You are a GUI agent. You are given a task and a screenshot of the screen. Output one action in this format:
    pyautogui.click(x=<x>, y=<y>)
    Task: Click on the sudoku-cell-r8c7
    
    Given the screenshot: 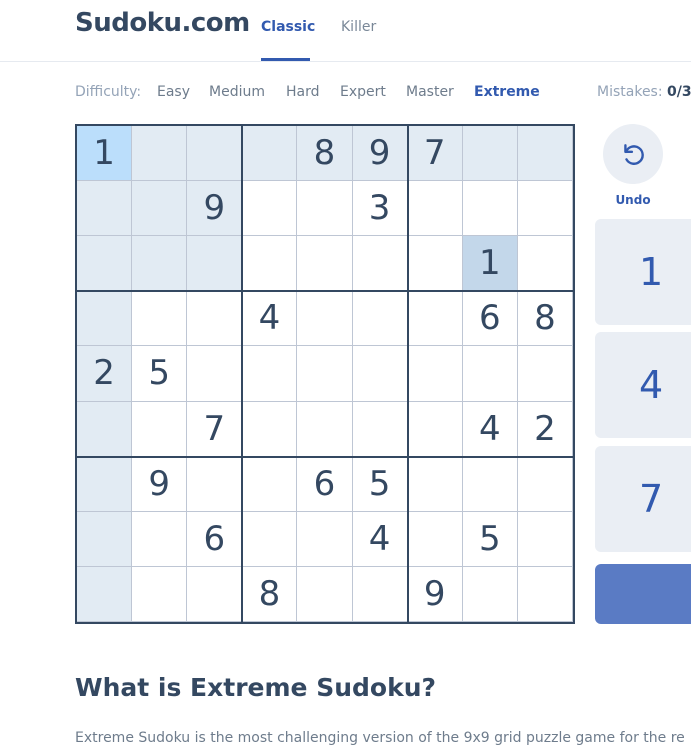 What is the action you would take?
    pyautogui.click(x=435, y=539)
    